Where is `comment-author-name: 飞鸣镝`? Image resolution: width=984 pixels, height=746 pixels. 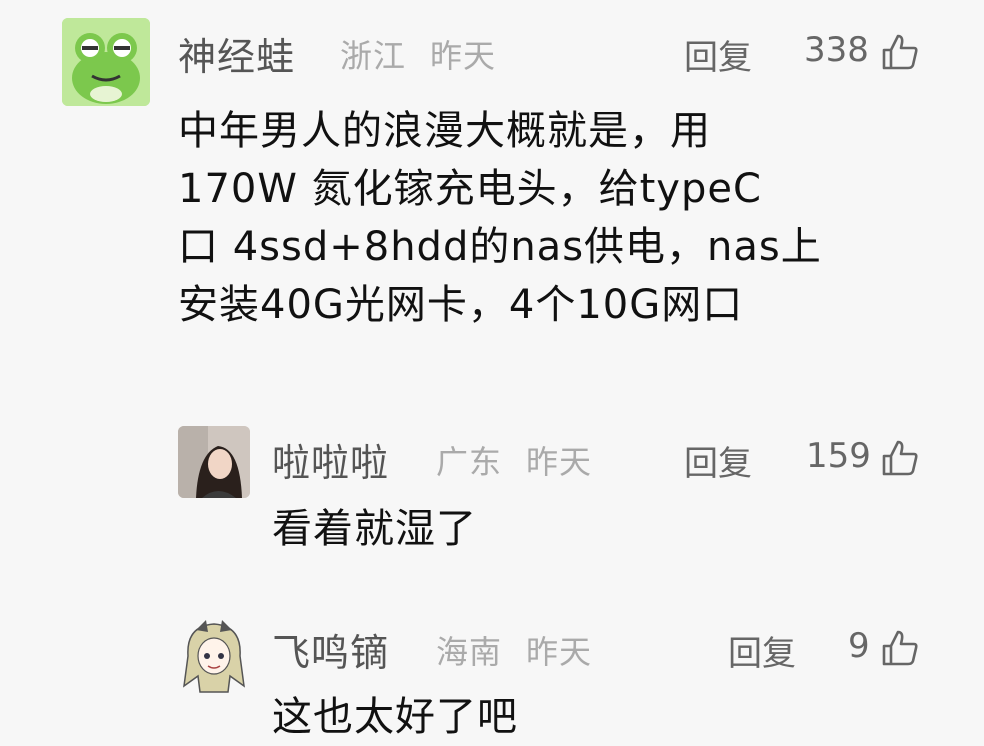
comment-author-name: 飞鸣镝 is located at coordinates (330, 649).